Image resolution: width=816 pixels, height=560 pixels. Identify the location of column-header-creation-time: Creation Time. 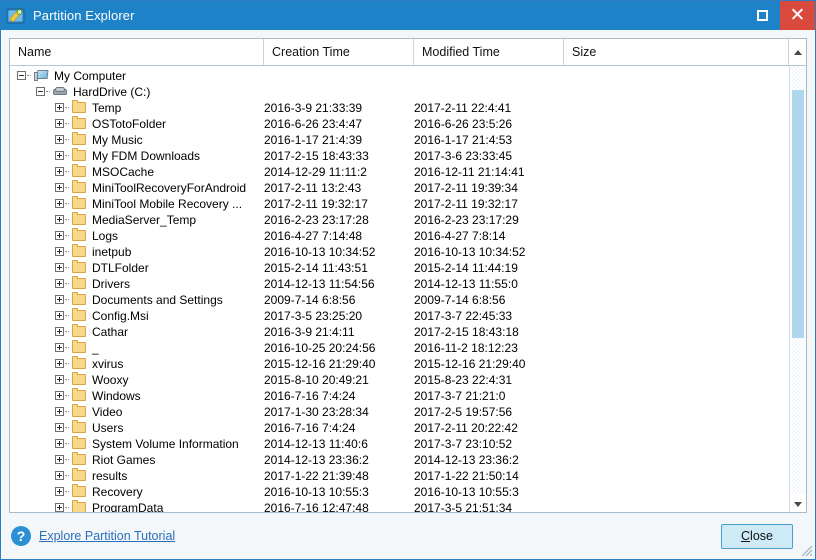
(339, 52).